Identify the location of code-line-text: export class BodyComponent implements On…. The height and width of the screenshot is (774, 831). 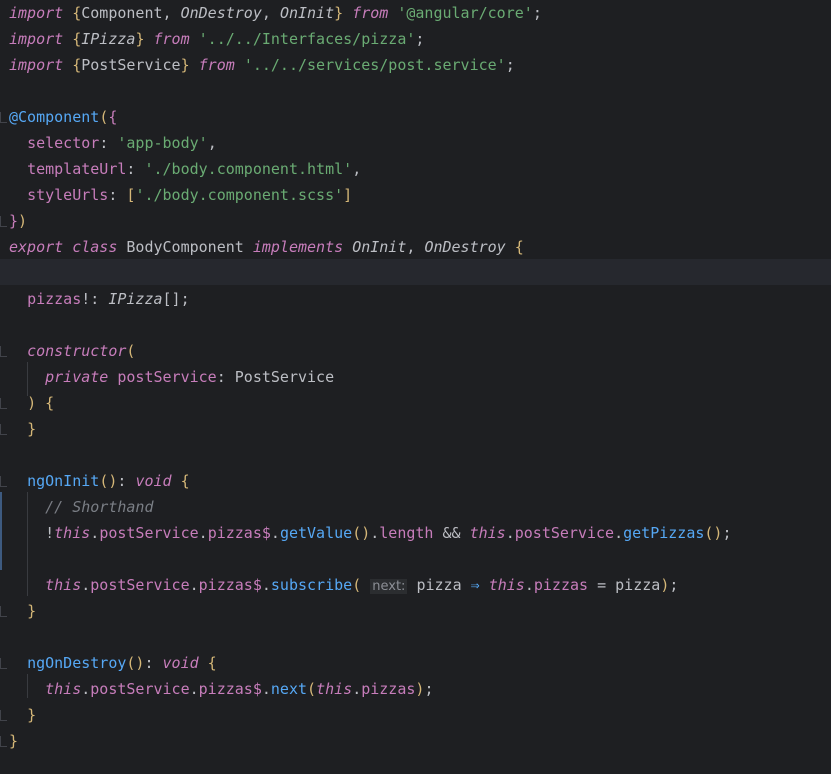
(266, 247).